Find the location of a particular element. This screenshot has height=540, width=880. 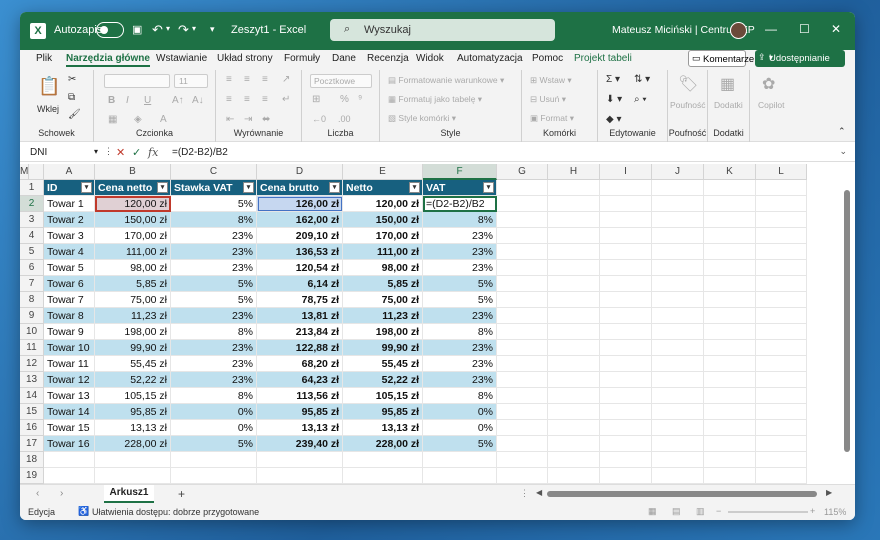

copilot-button-label: Copilot is located at coordinates (771, 105).